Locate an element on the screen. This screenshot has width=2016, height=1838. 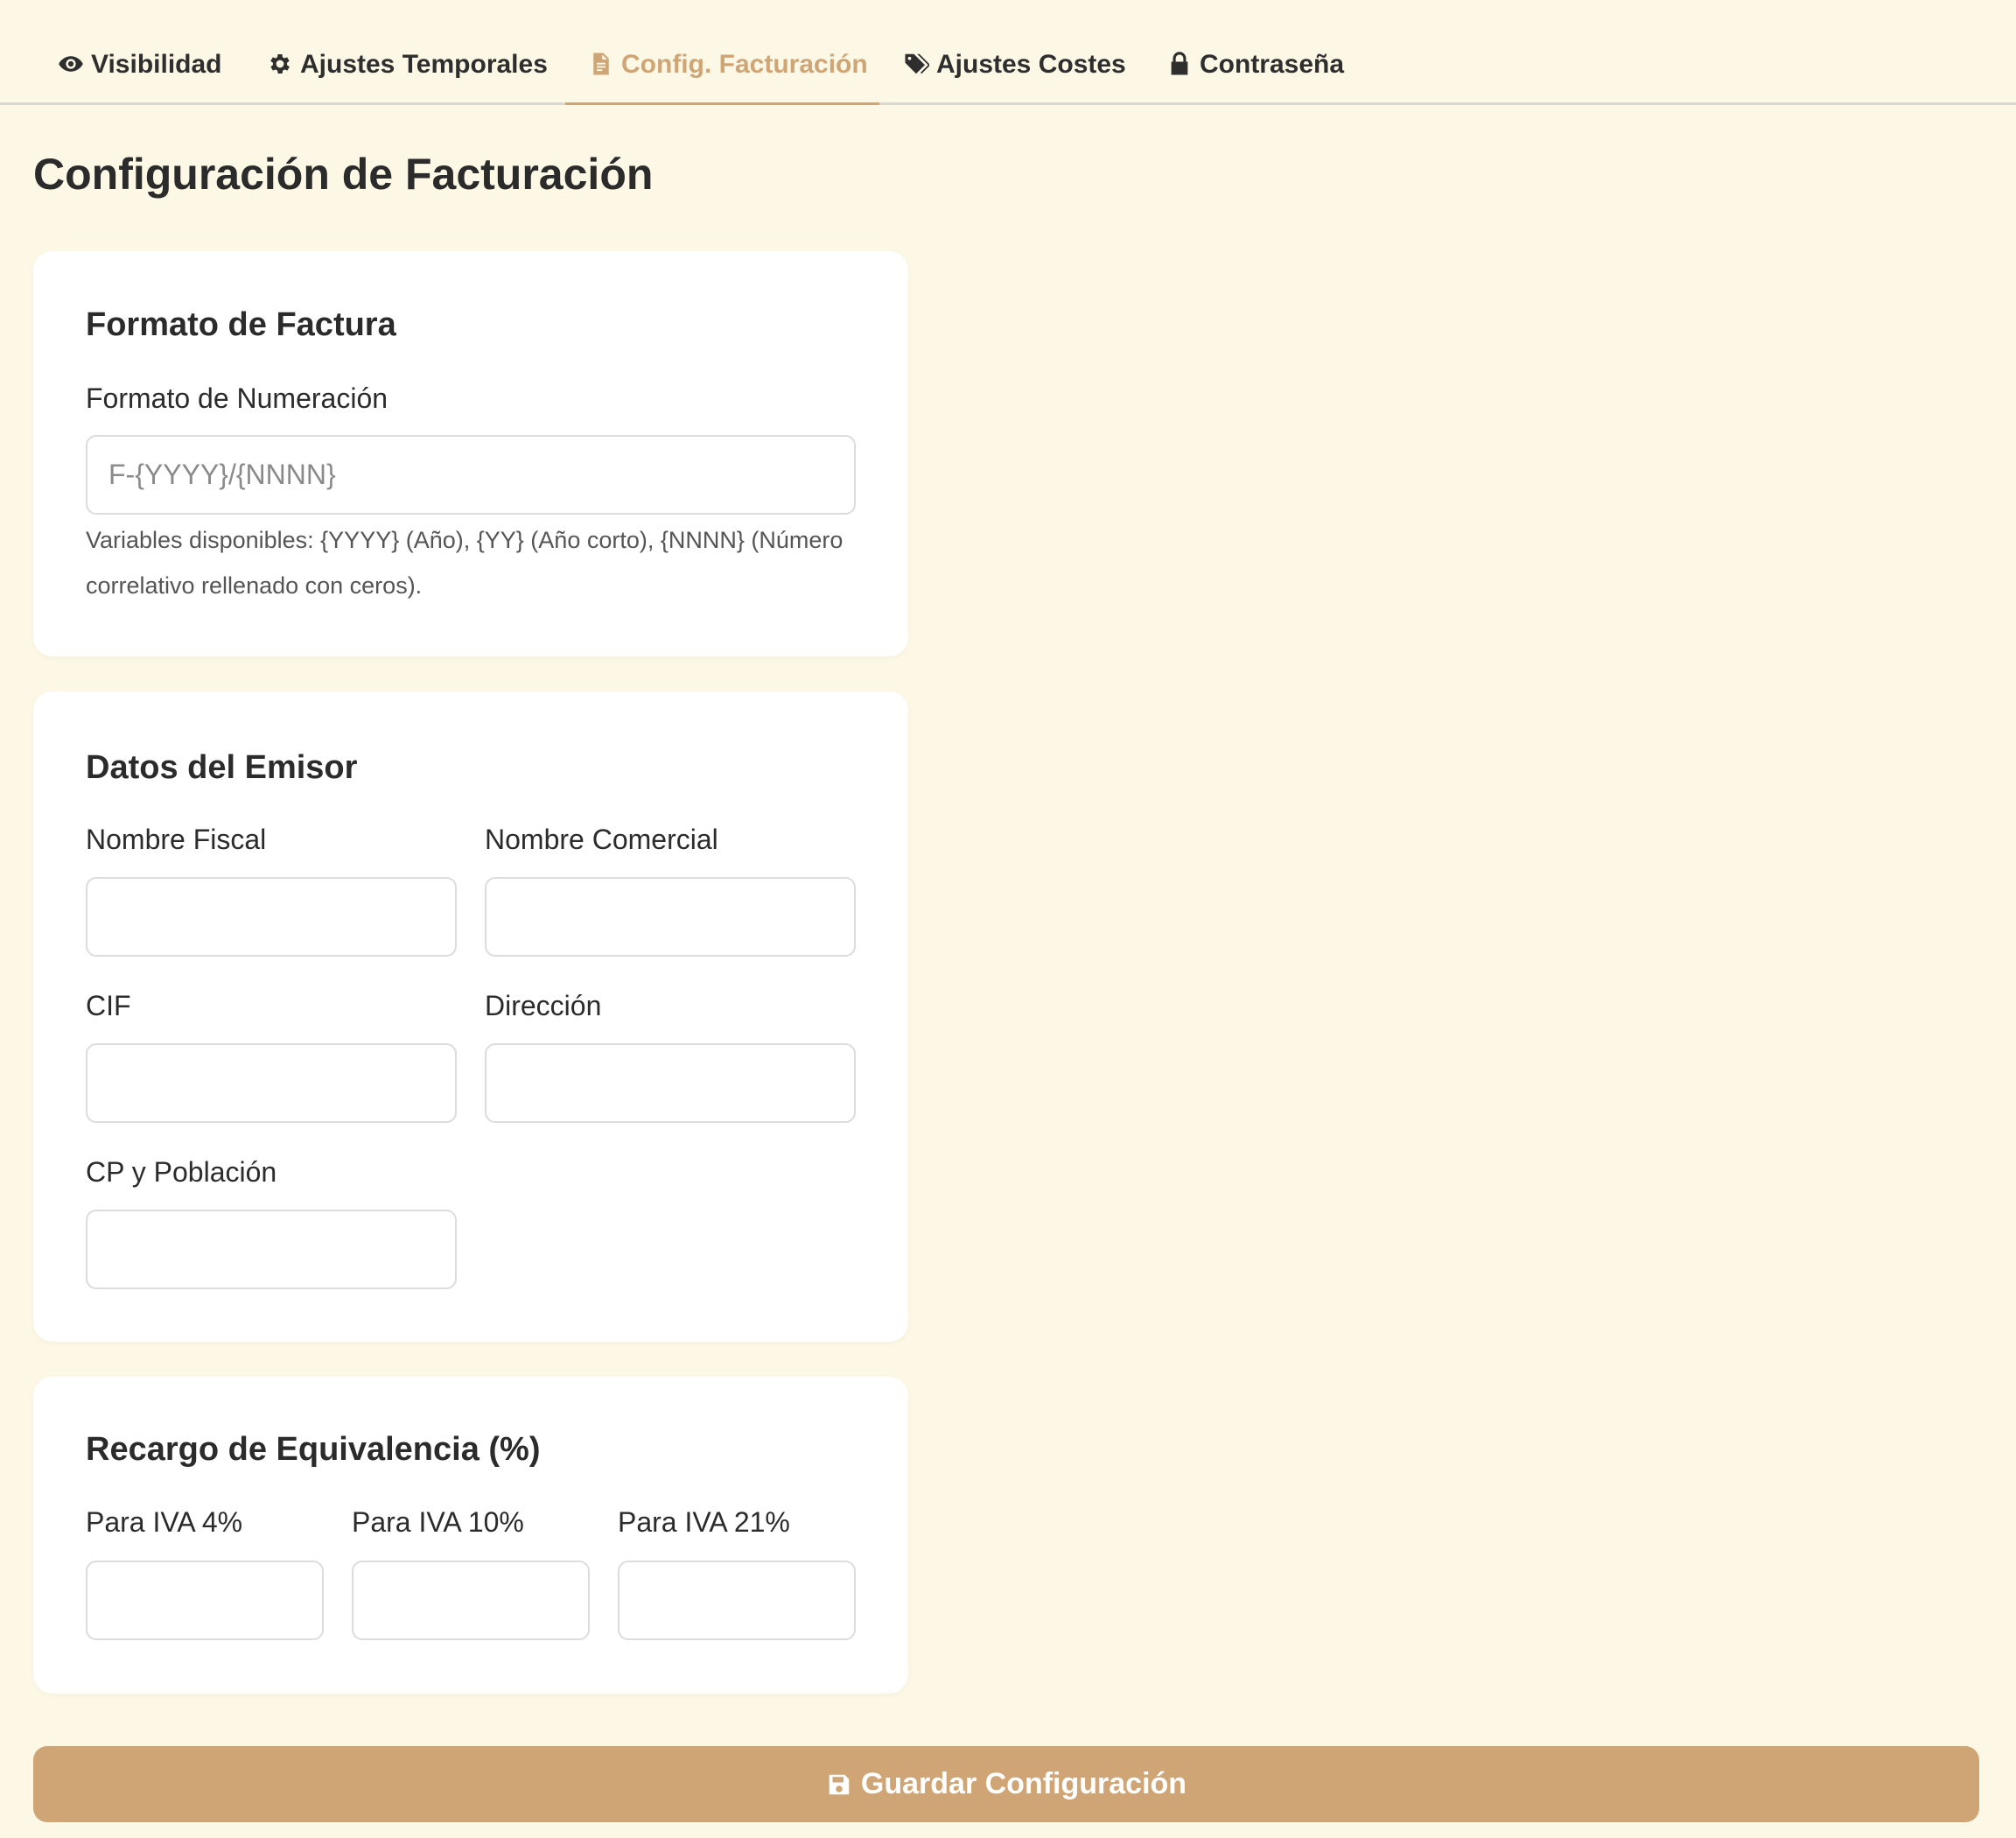
postal-city-input is located at coordinates (271, 1249).